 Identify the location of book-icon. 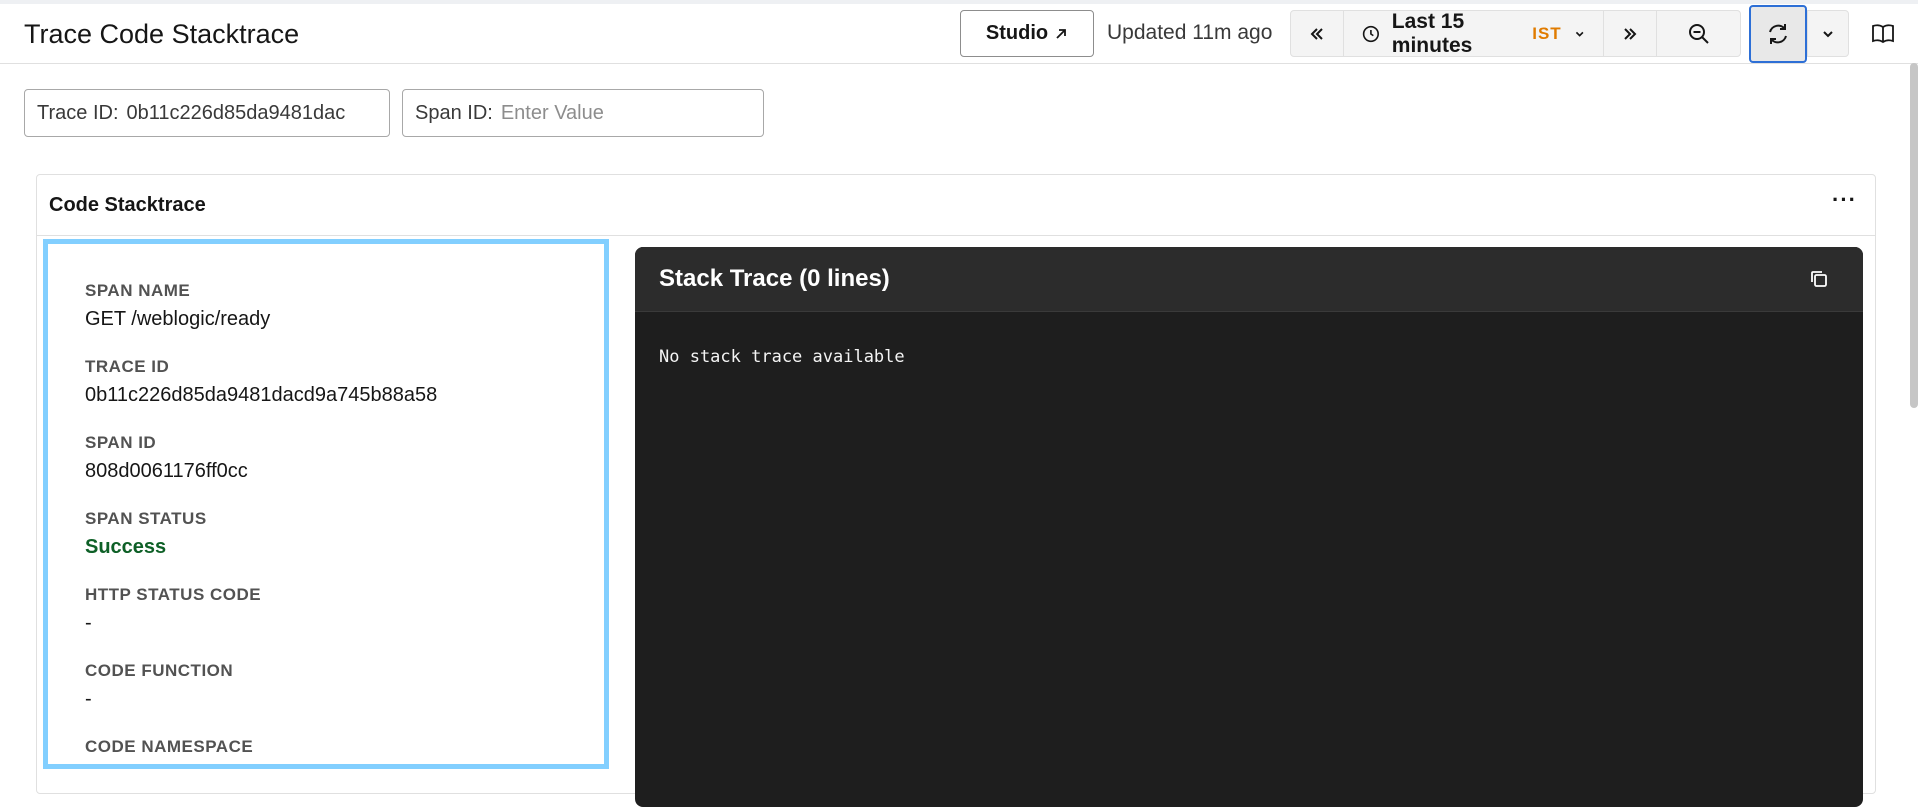
(1883, 34).